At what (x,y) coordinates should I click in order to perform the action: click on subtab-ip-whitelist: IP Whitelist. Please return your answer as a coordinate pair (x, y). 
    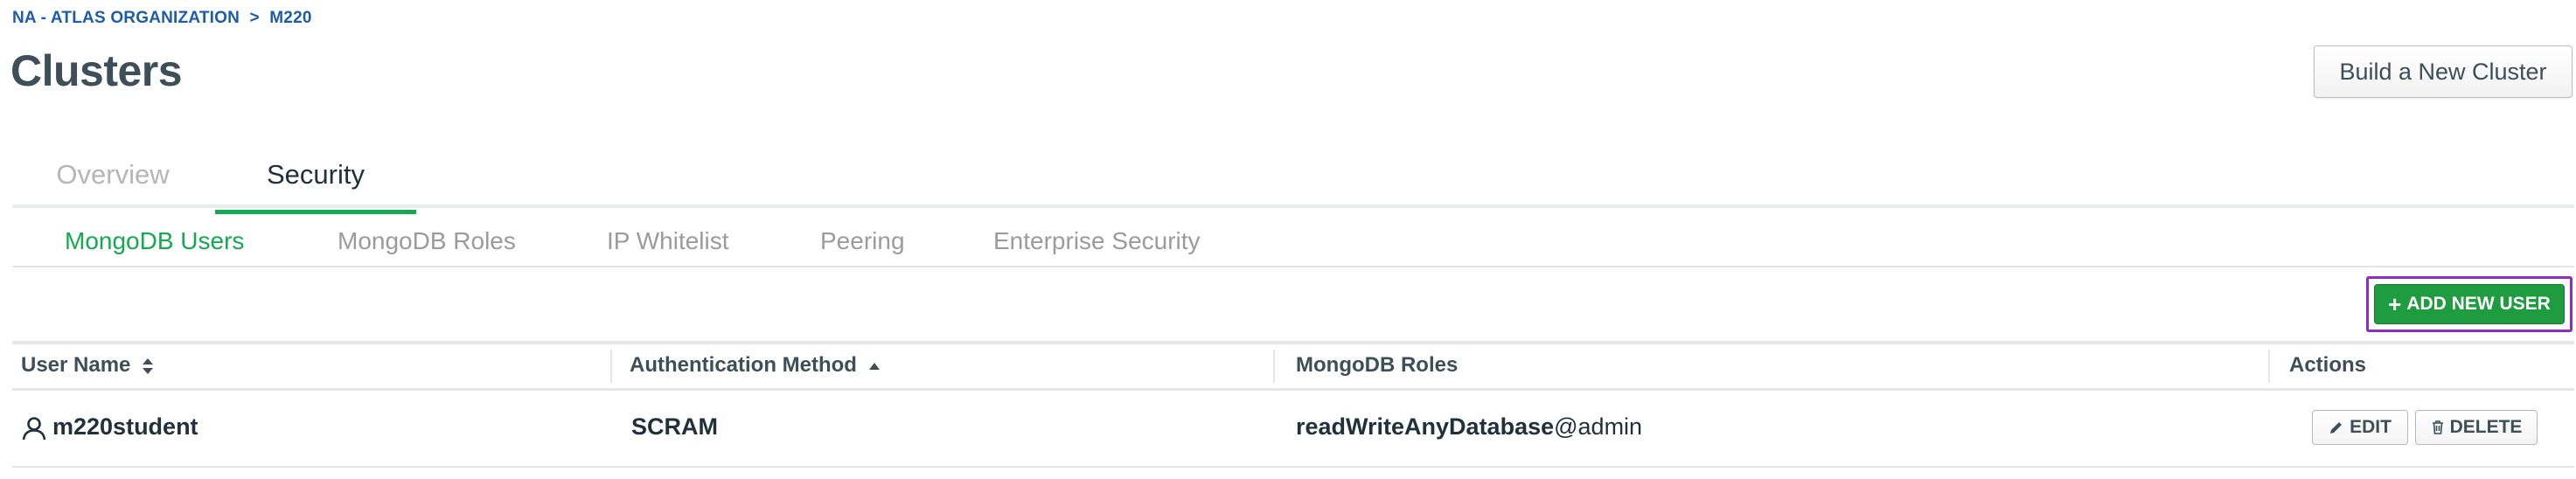
    Looking at the image, I should click on (668, 241).